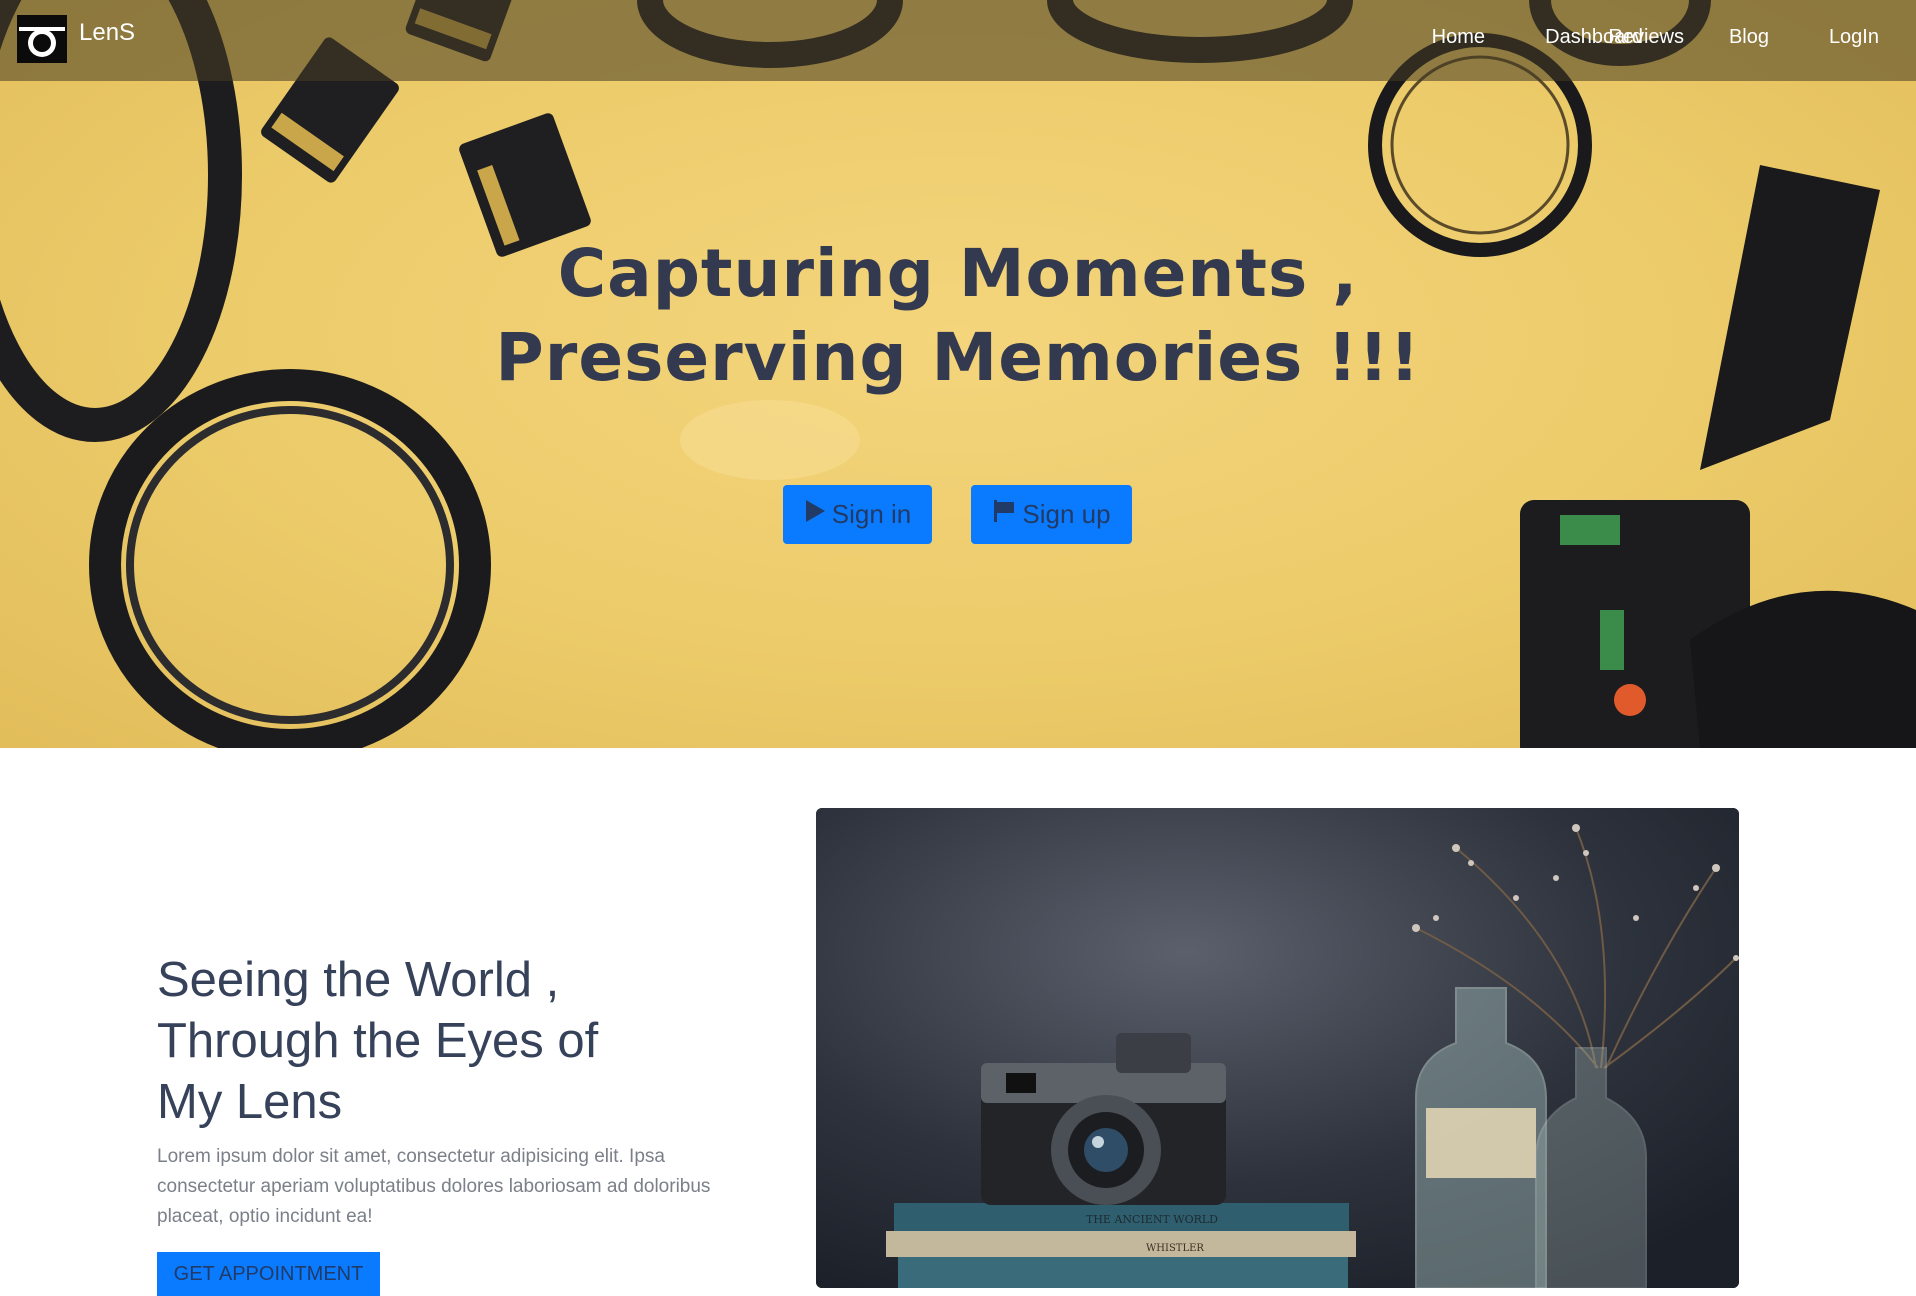 This screenshot has width=1916, height=1296. Describe the element at coordinates (871, 514) in the screenshot. I see `signin-label: Sign in` at that location.